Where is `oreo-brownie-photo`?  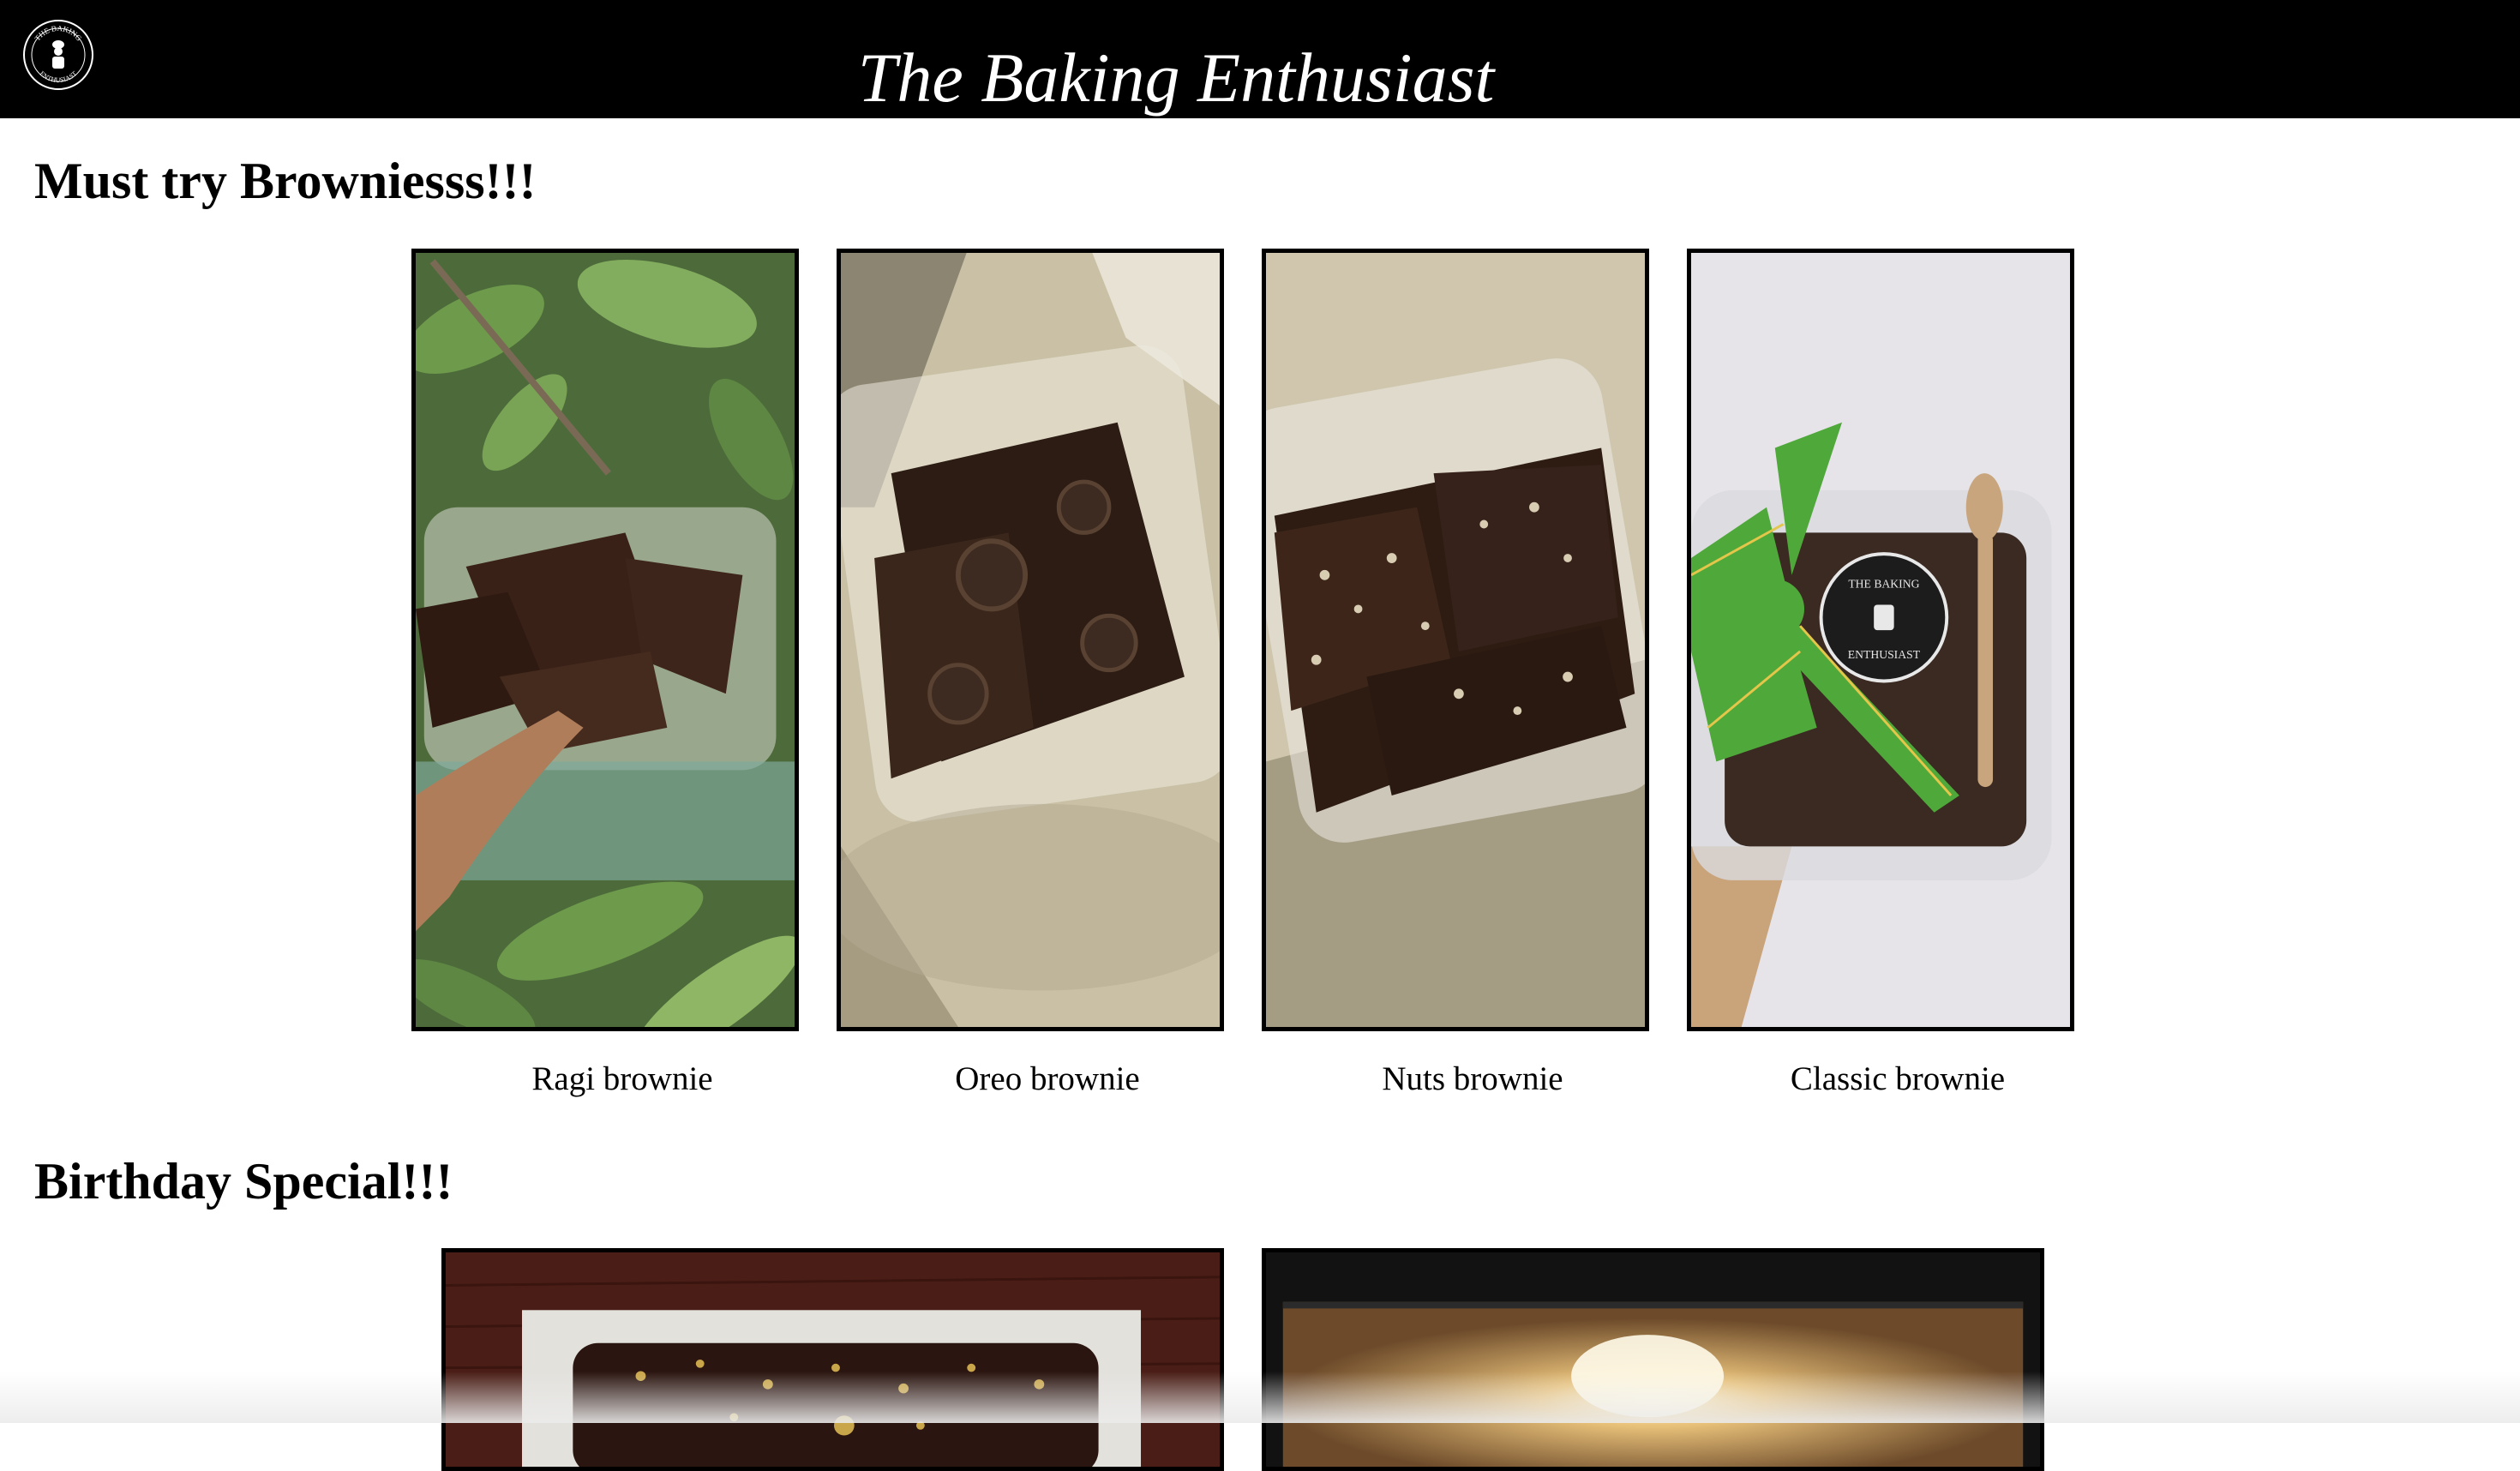
oreo-brownie-photo is located at coordinates (1030, 640).